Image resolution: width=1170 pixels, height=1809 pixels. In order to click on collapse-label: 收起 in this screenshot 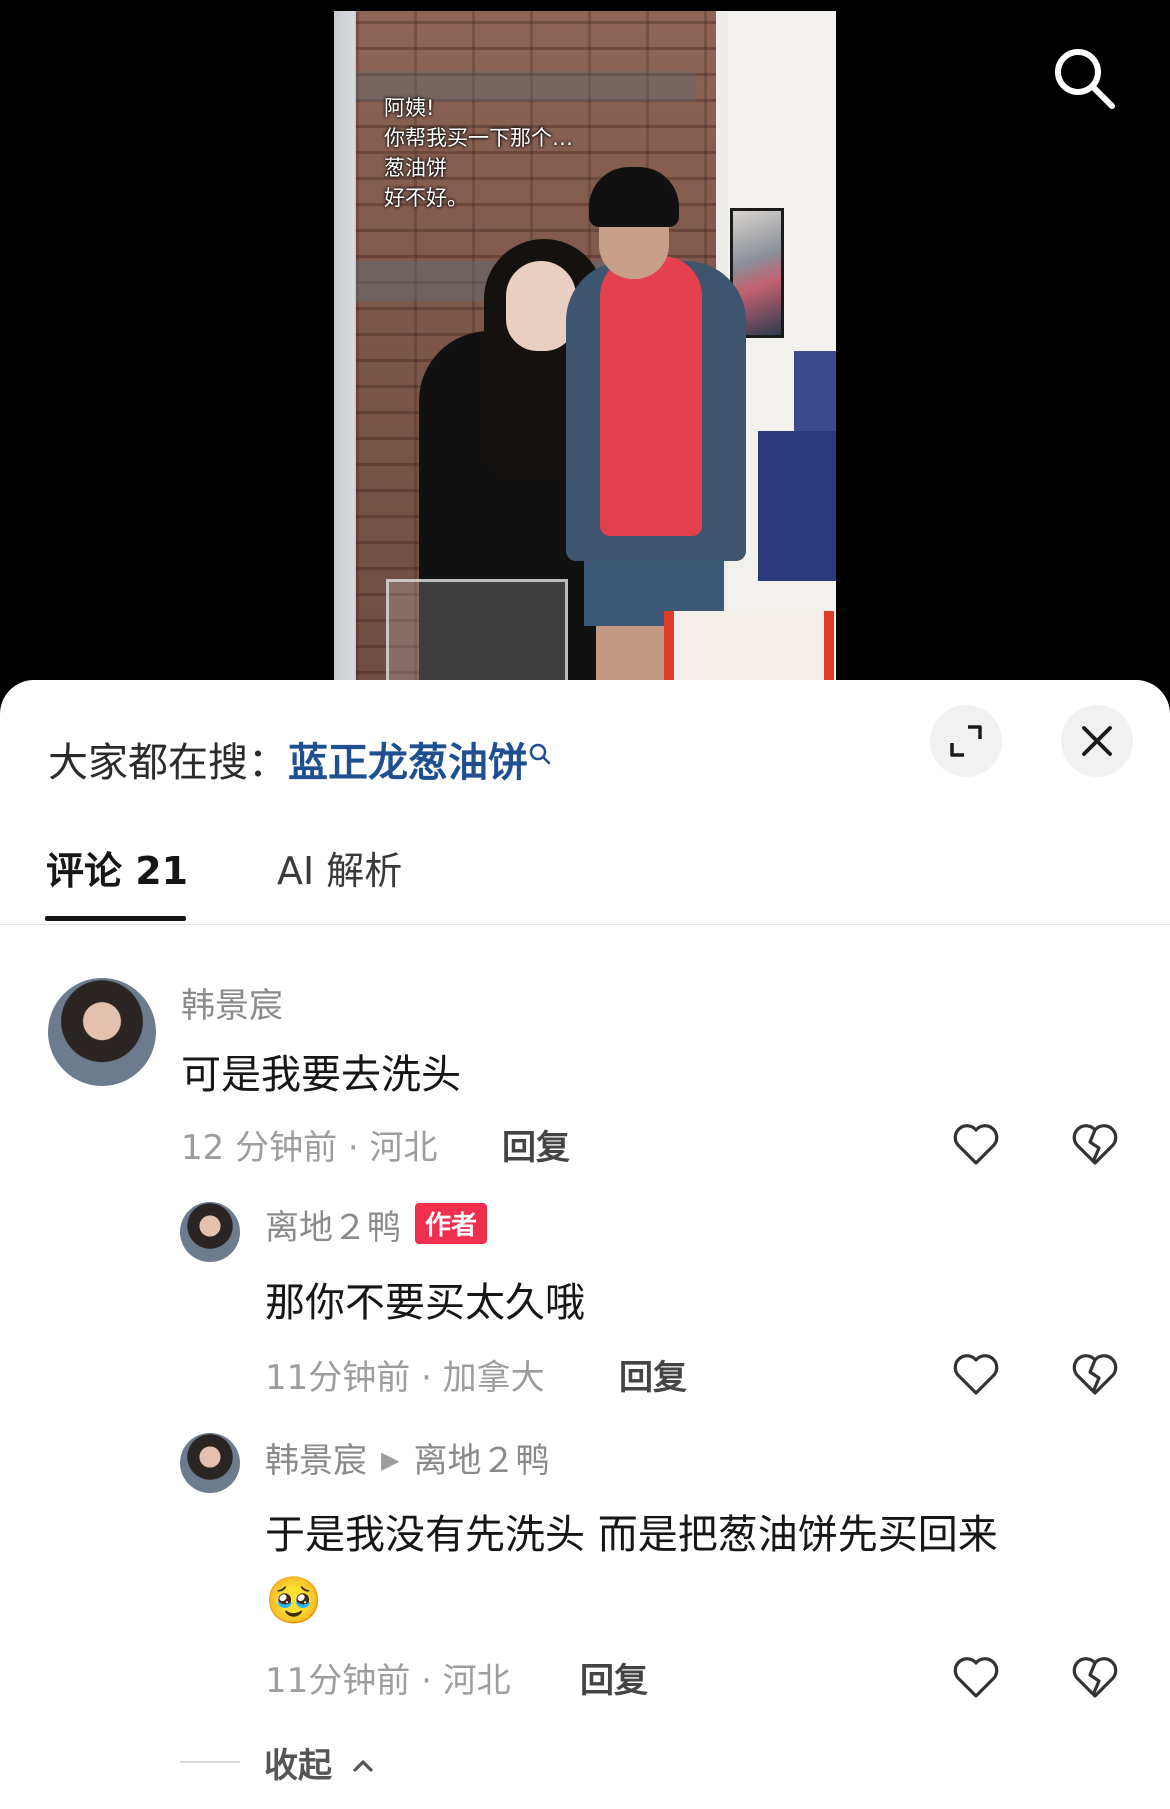, I will do `click(298, 1766)`.